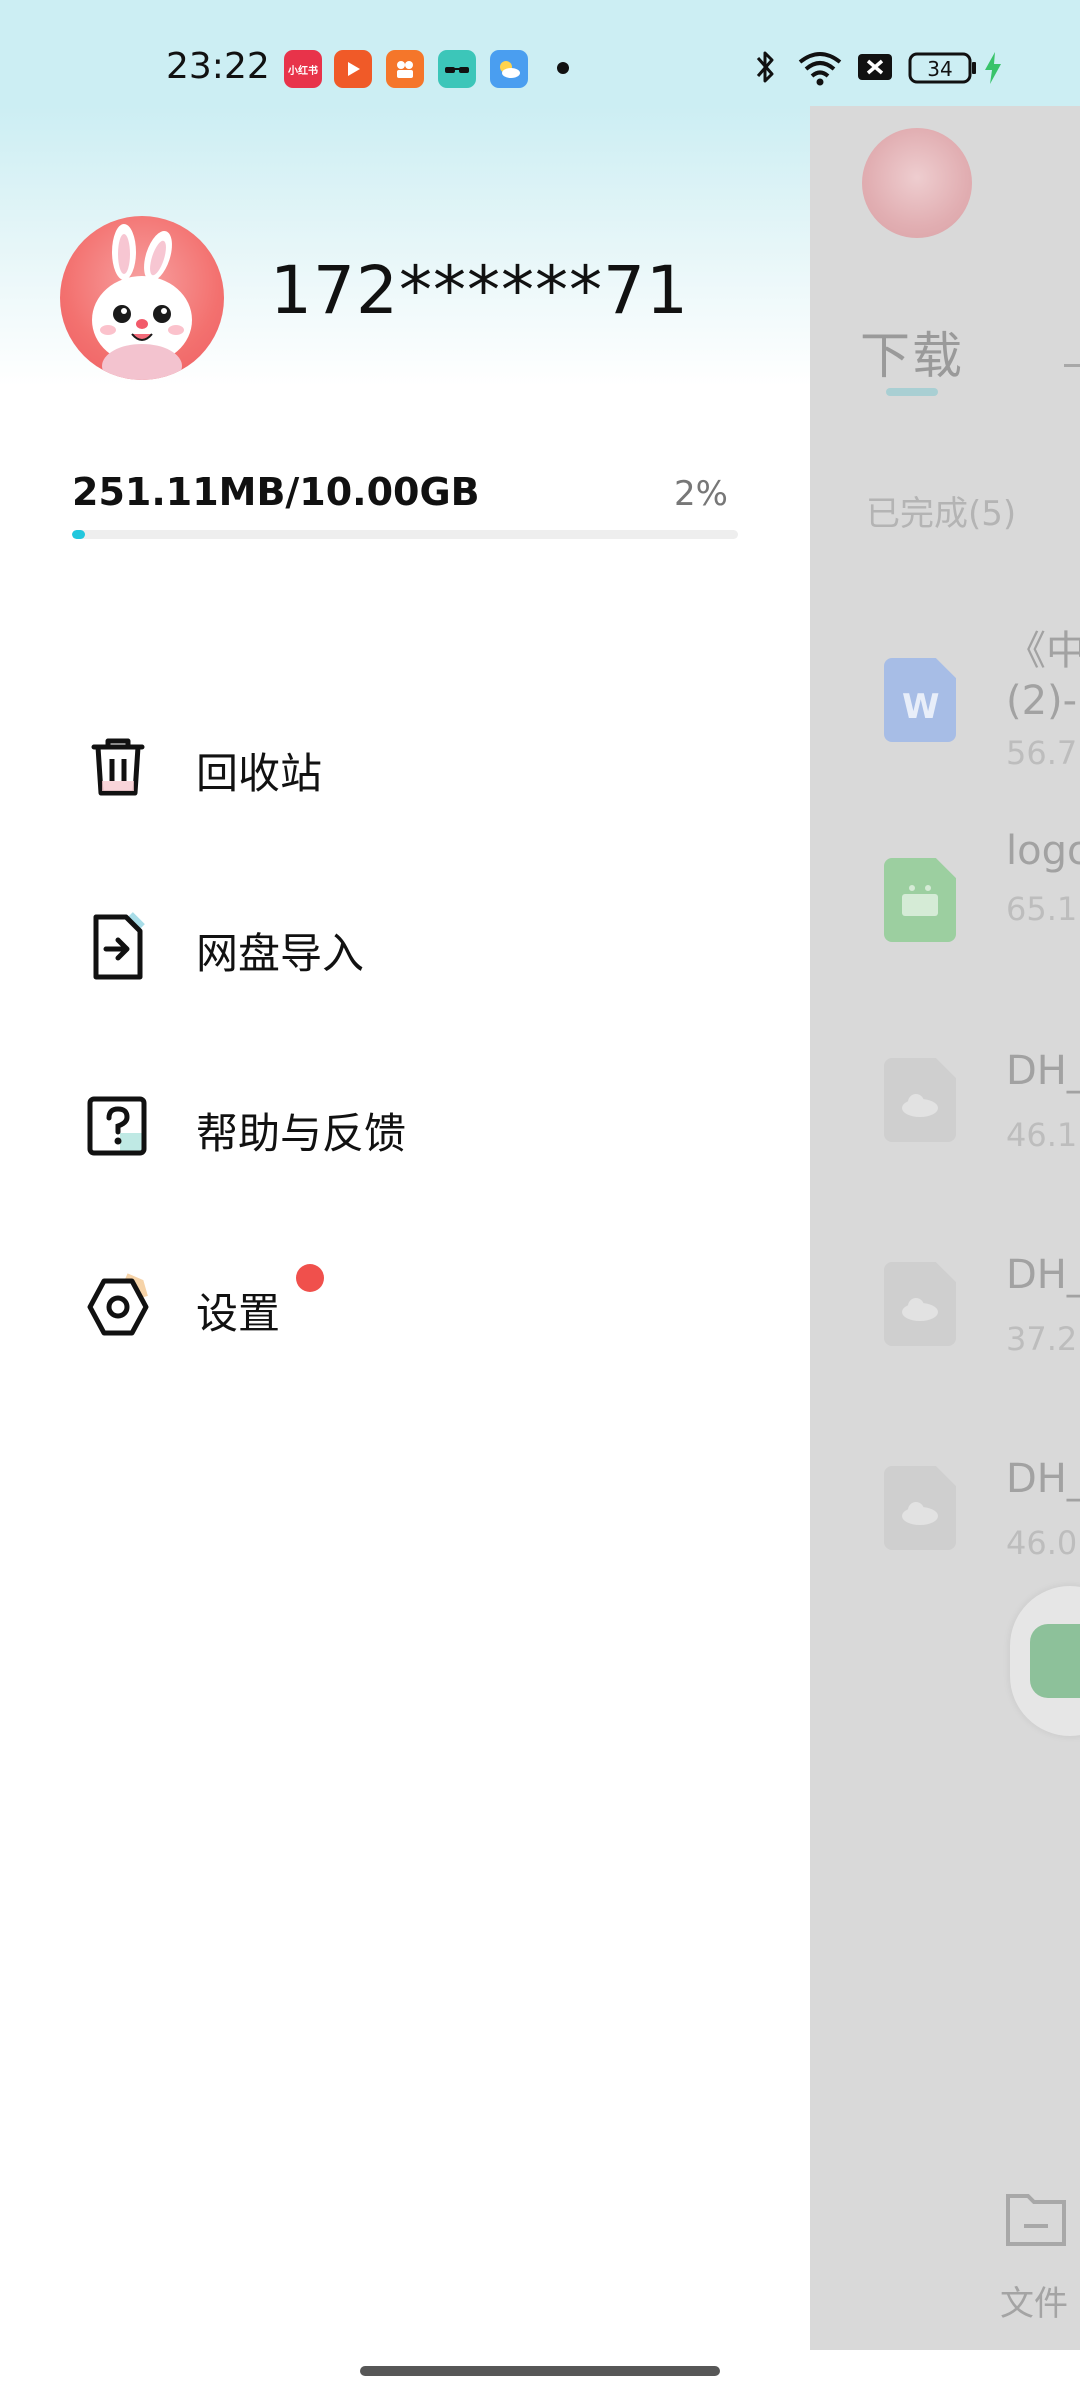 The height and width of the screenshot is (2400, 1080). I want to click on status-time: 23:22, so click(218, 66).